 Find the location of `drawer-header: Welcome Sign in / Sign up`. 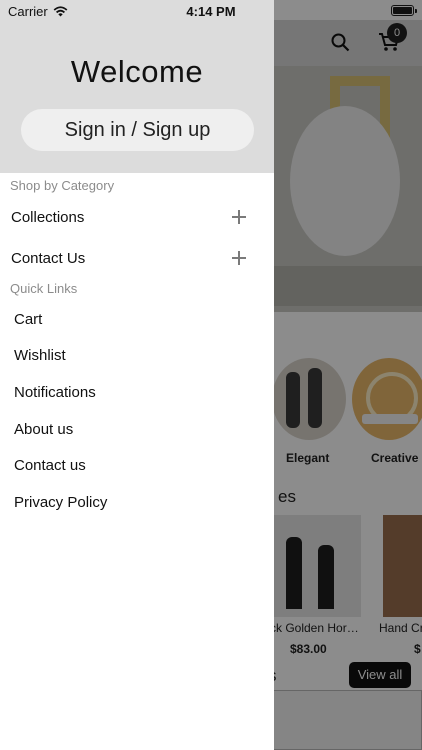

drawer-header: Welcome Sign in / Sign up is located at coordinates (137, 86).